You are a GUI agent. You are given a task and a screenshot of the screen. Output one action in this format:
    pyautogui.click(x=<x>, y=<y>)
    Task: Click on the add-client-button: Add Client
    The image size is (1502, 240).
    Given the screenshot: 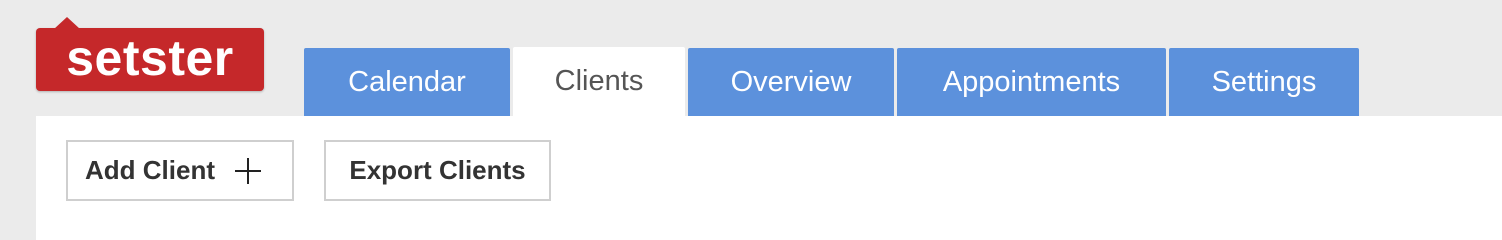 What is the action you would take?
    pyautogui.click(x=180, y=170)
    